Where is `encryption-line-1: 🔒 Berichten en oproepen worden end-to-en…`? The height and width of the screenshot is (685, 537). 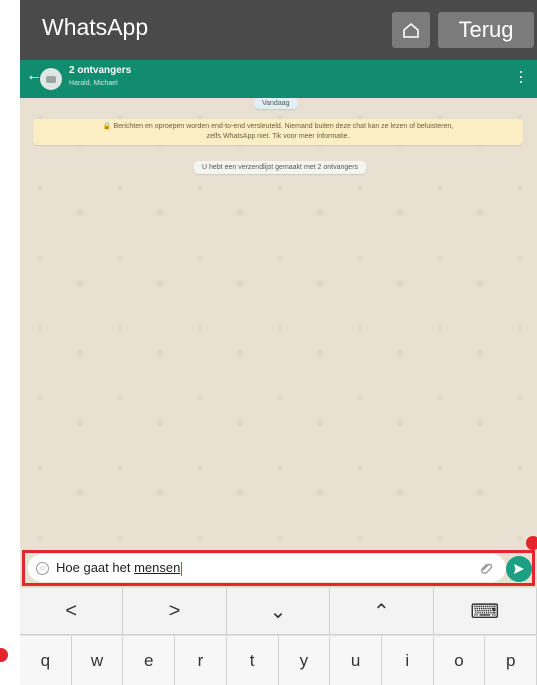 encryption-line-1: 🔒 Berichten en oproepen worden end-to-en… is located at coordinates (278, 126).